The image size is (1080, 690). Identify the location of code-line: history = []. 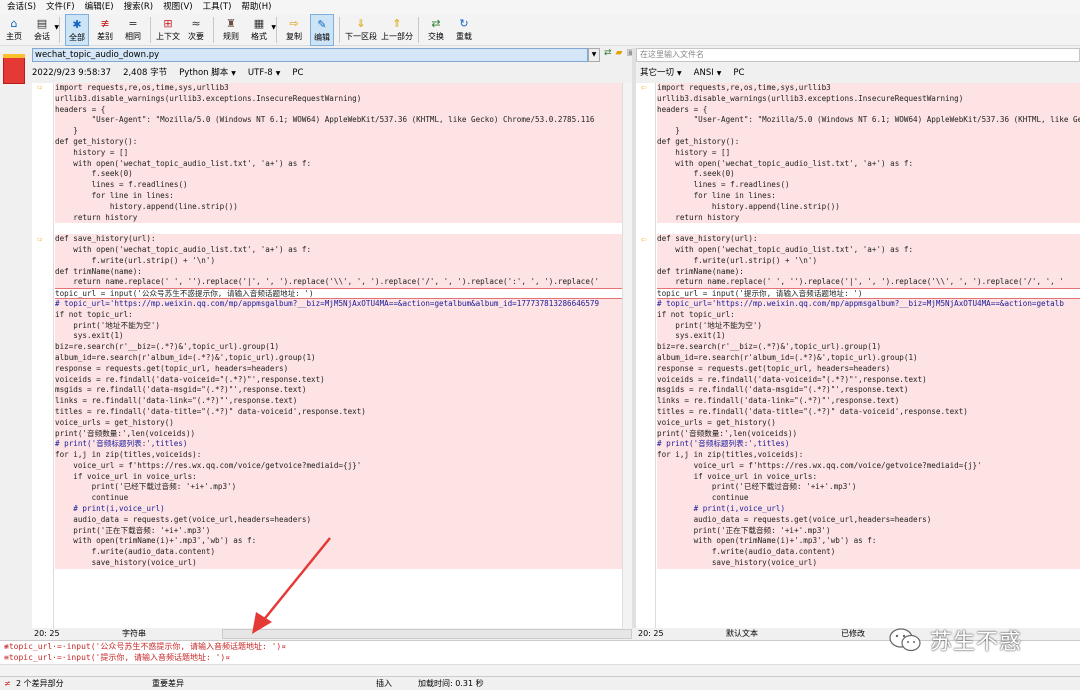
(338, 153).